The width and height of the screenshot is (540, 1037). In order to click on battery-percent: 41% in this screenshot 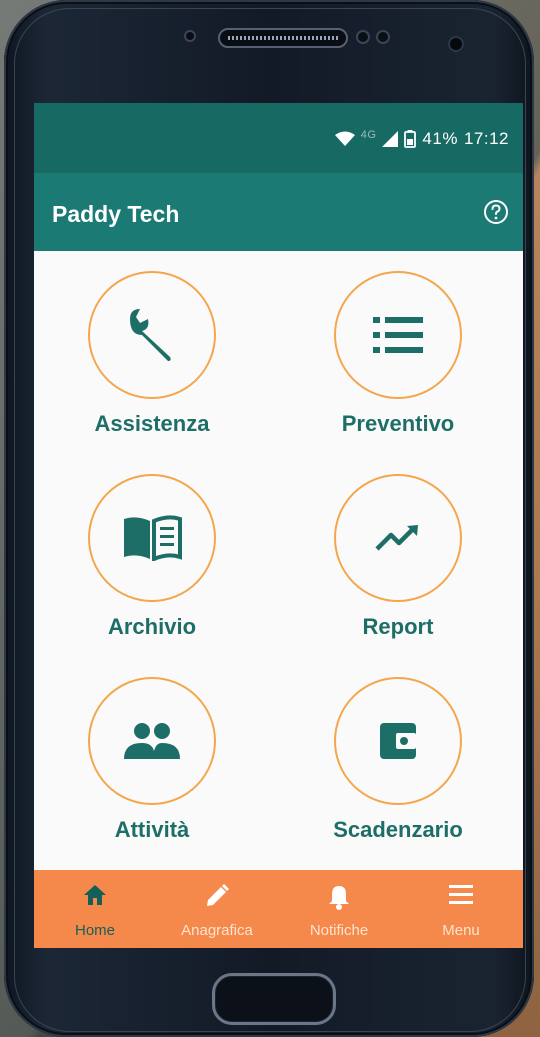, I will do `click(440, 138)`.